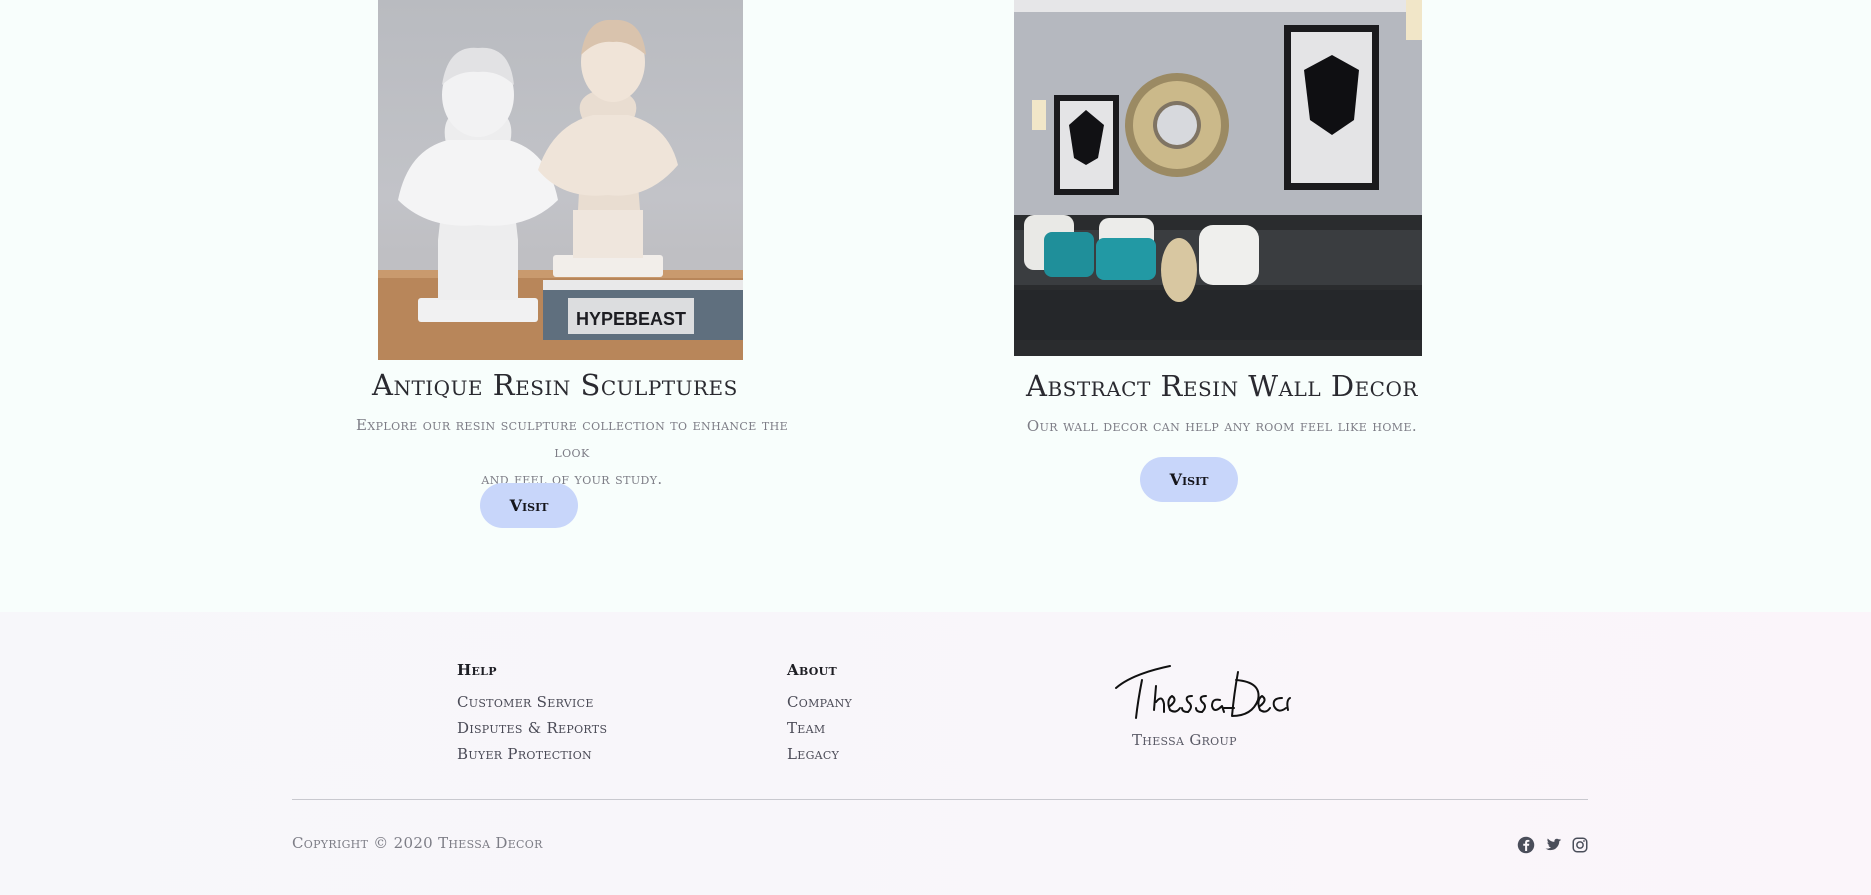 The height and width of the screenshot is (895, 1871). What do you see at coordinates (1202, 691) in the screenshot?
I see `brand-logo` at bounding box center [1202, 691].